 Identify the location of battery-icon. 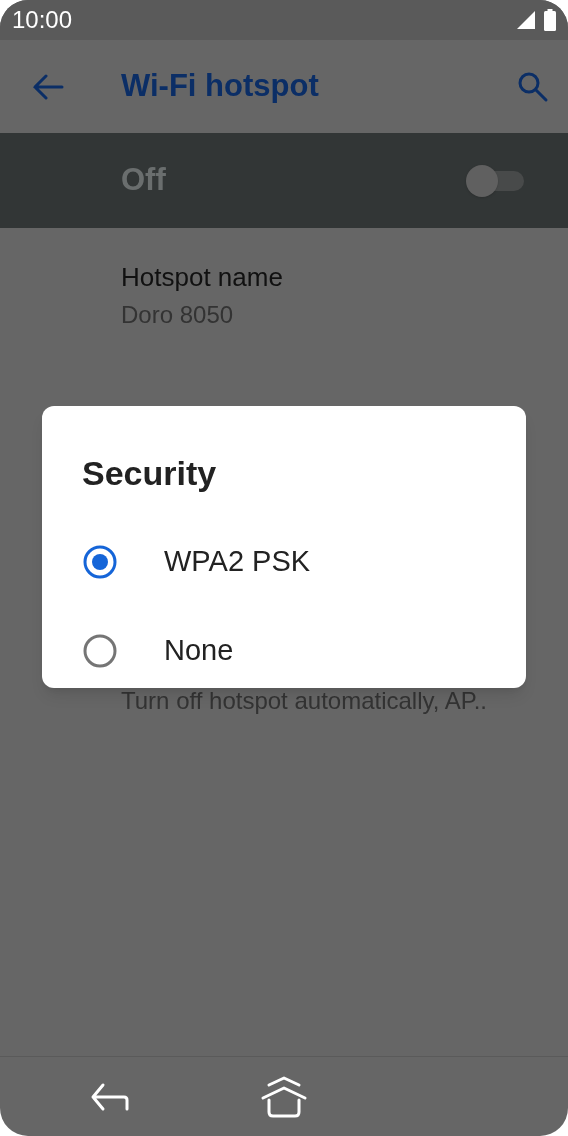
(550, 20).